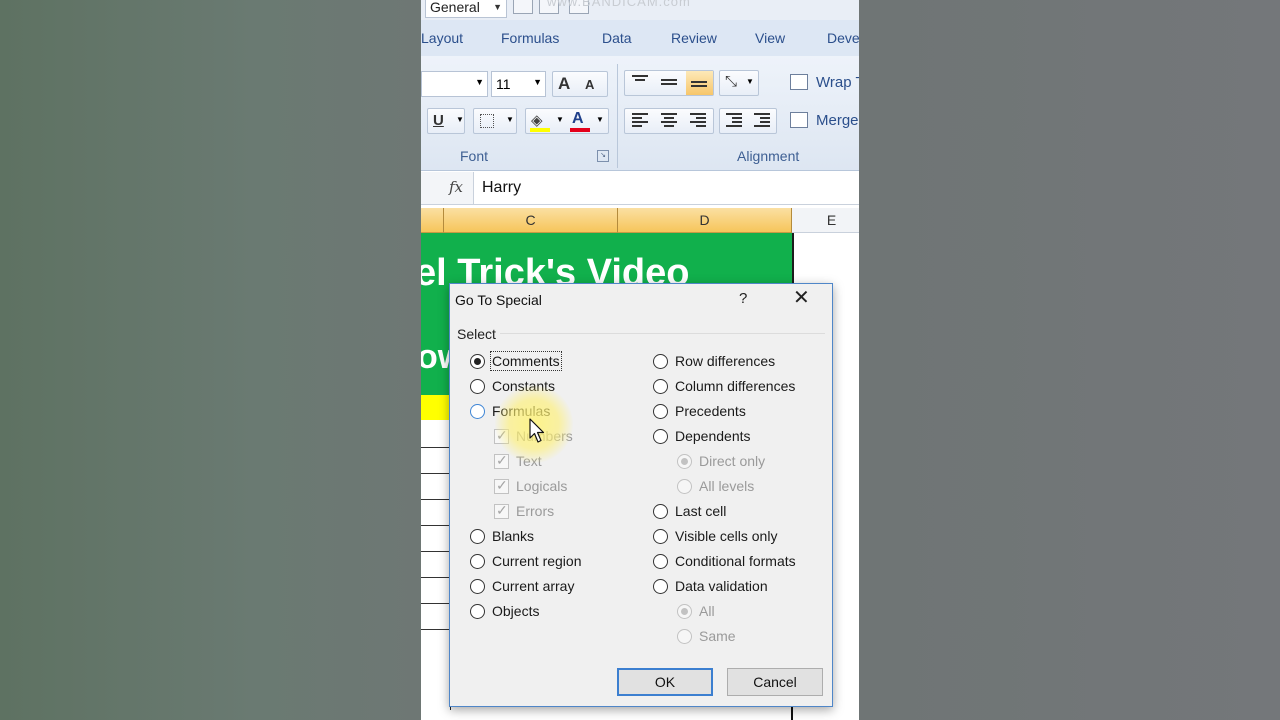 The height and width of the screenshot is (720, 1280). Describe the element at coordinates (699, 85) in the screenshot. I see `align-bottom-icon` at that location.